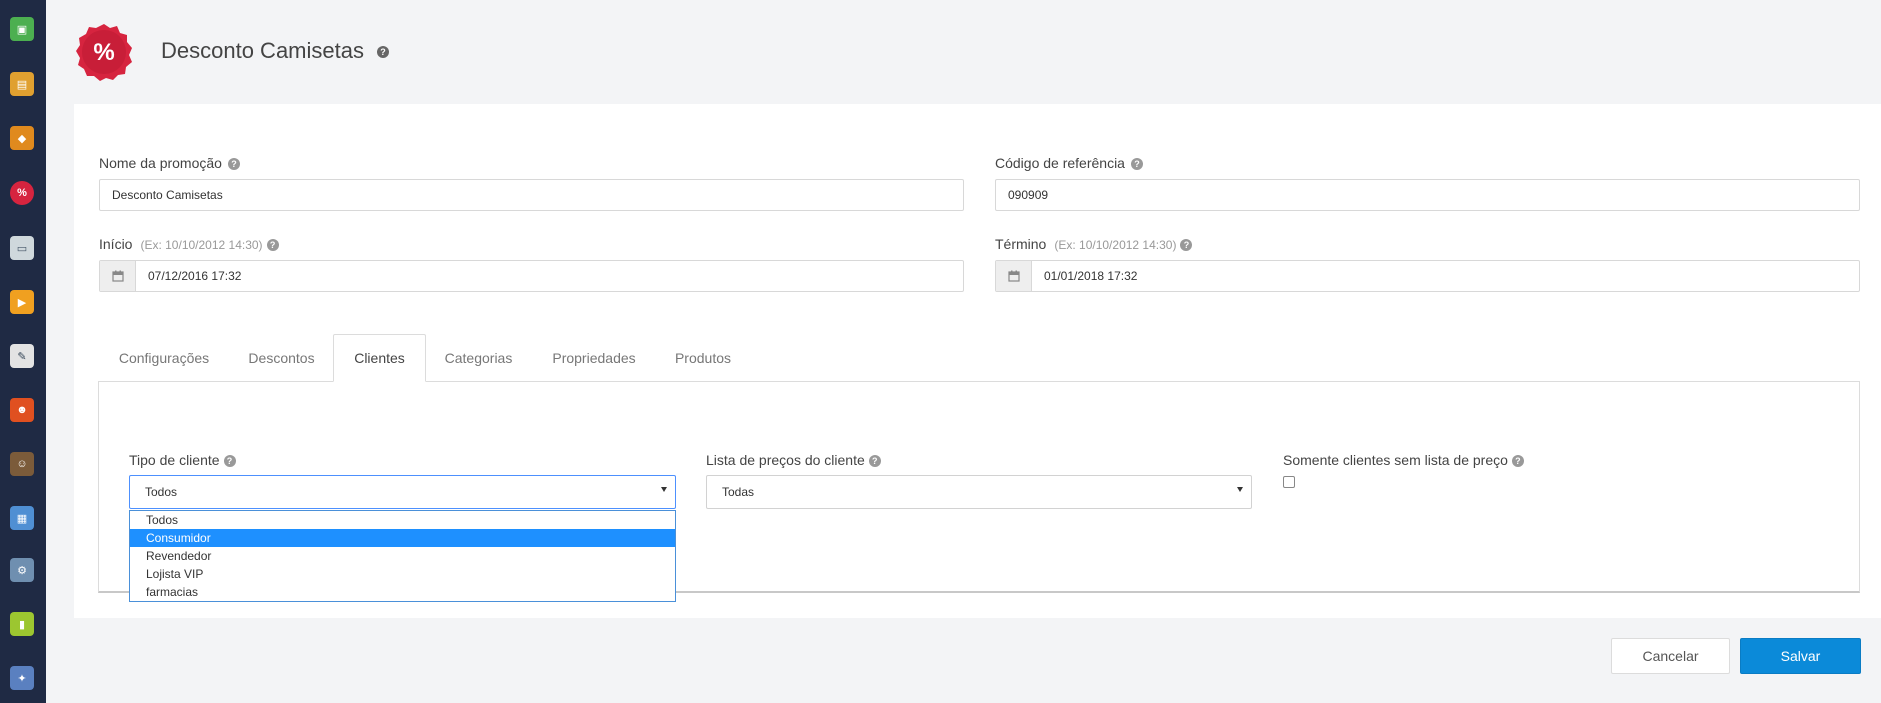 The width and height of the screenshot is (1881, 703). Describe the element at coordinates (402, 520) in the screenshot. I see `dropdown-option: Todos` at that location.